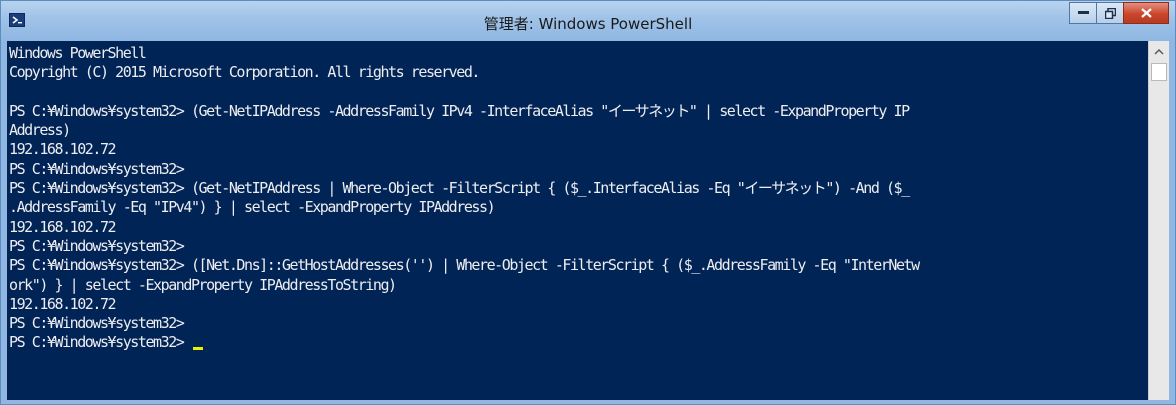  I want to click on chevron-up-icon, so click(1159, 51).